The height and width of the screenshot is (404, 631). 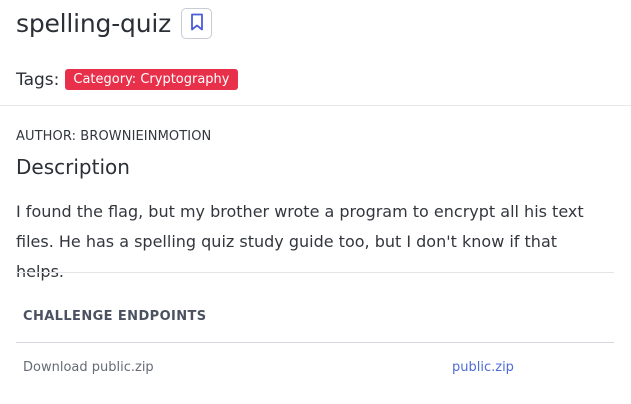 I want to click on header-divider, so click(x=315, y=105).